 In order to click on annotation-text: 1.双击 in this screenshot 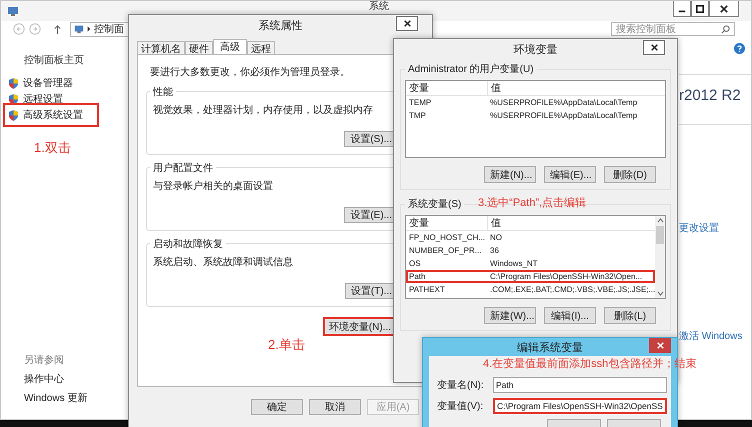, I will do `click(52, 147)`.